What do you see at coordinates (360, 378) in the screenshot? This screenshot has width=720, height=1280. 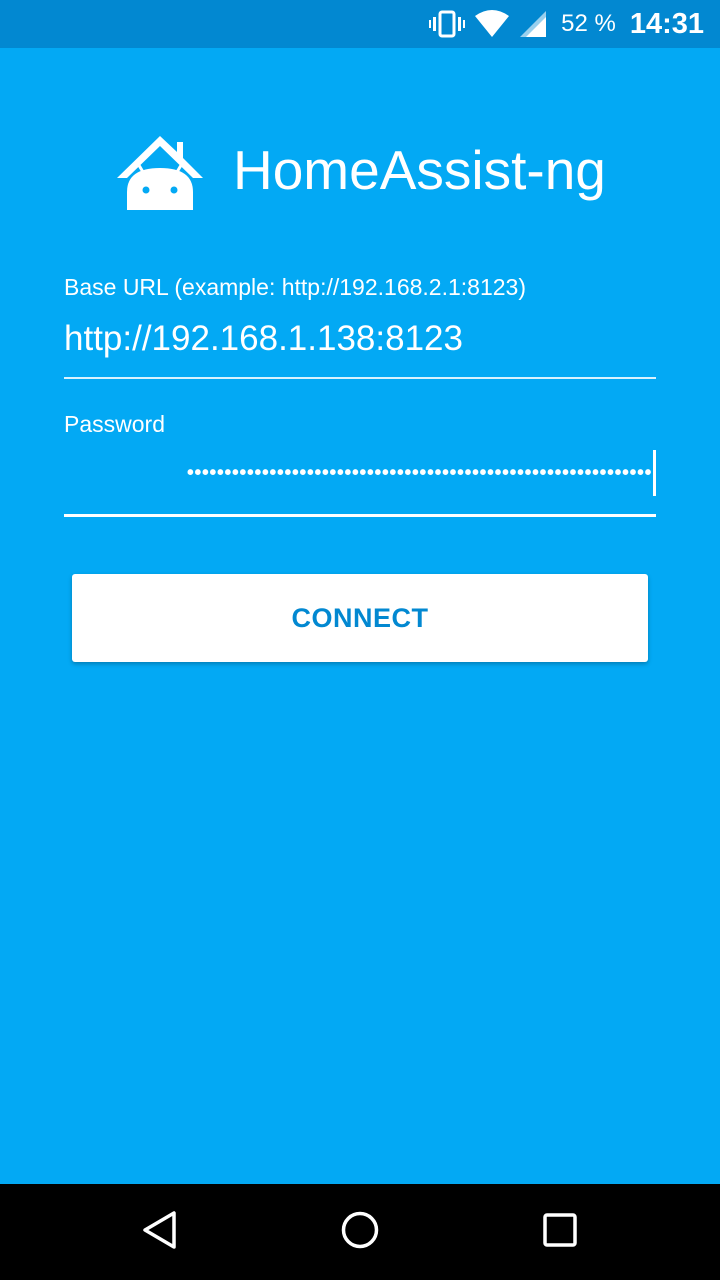 I see `base-url-underline` at bounding box center [360, 378].